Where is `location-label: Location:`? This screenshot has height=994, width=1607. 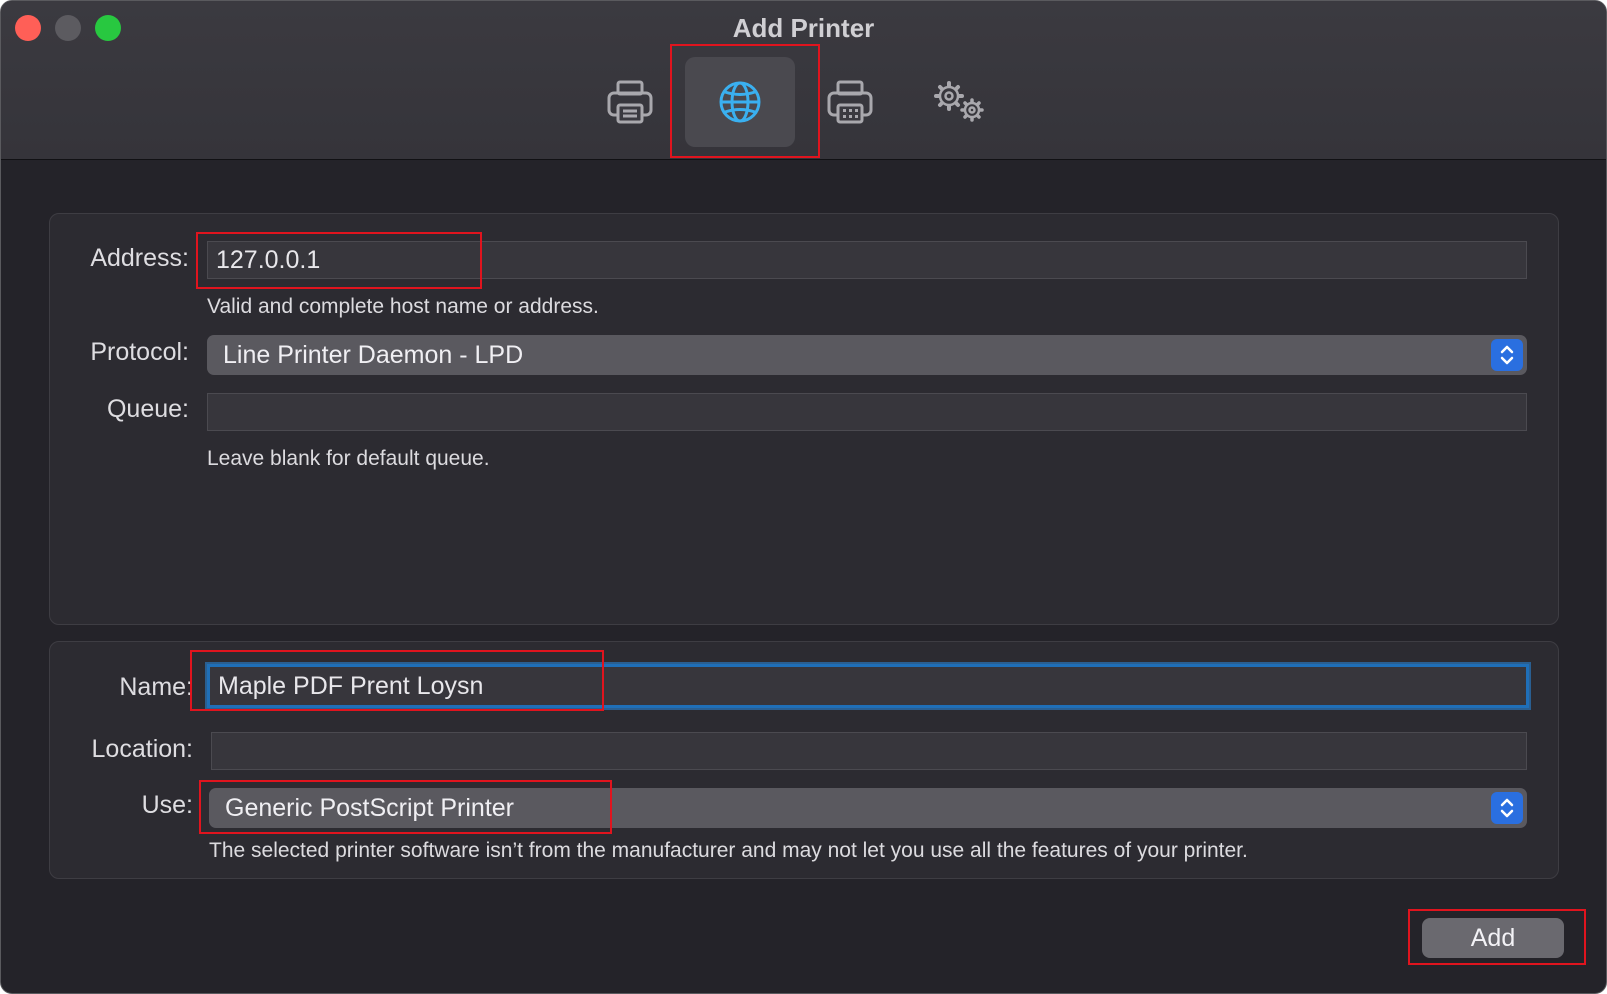
location-label: Location: is located at coordinates (142, 749).